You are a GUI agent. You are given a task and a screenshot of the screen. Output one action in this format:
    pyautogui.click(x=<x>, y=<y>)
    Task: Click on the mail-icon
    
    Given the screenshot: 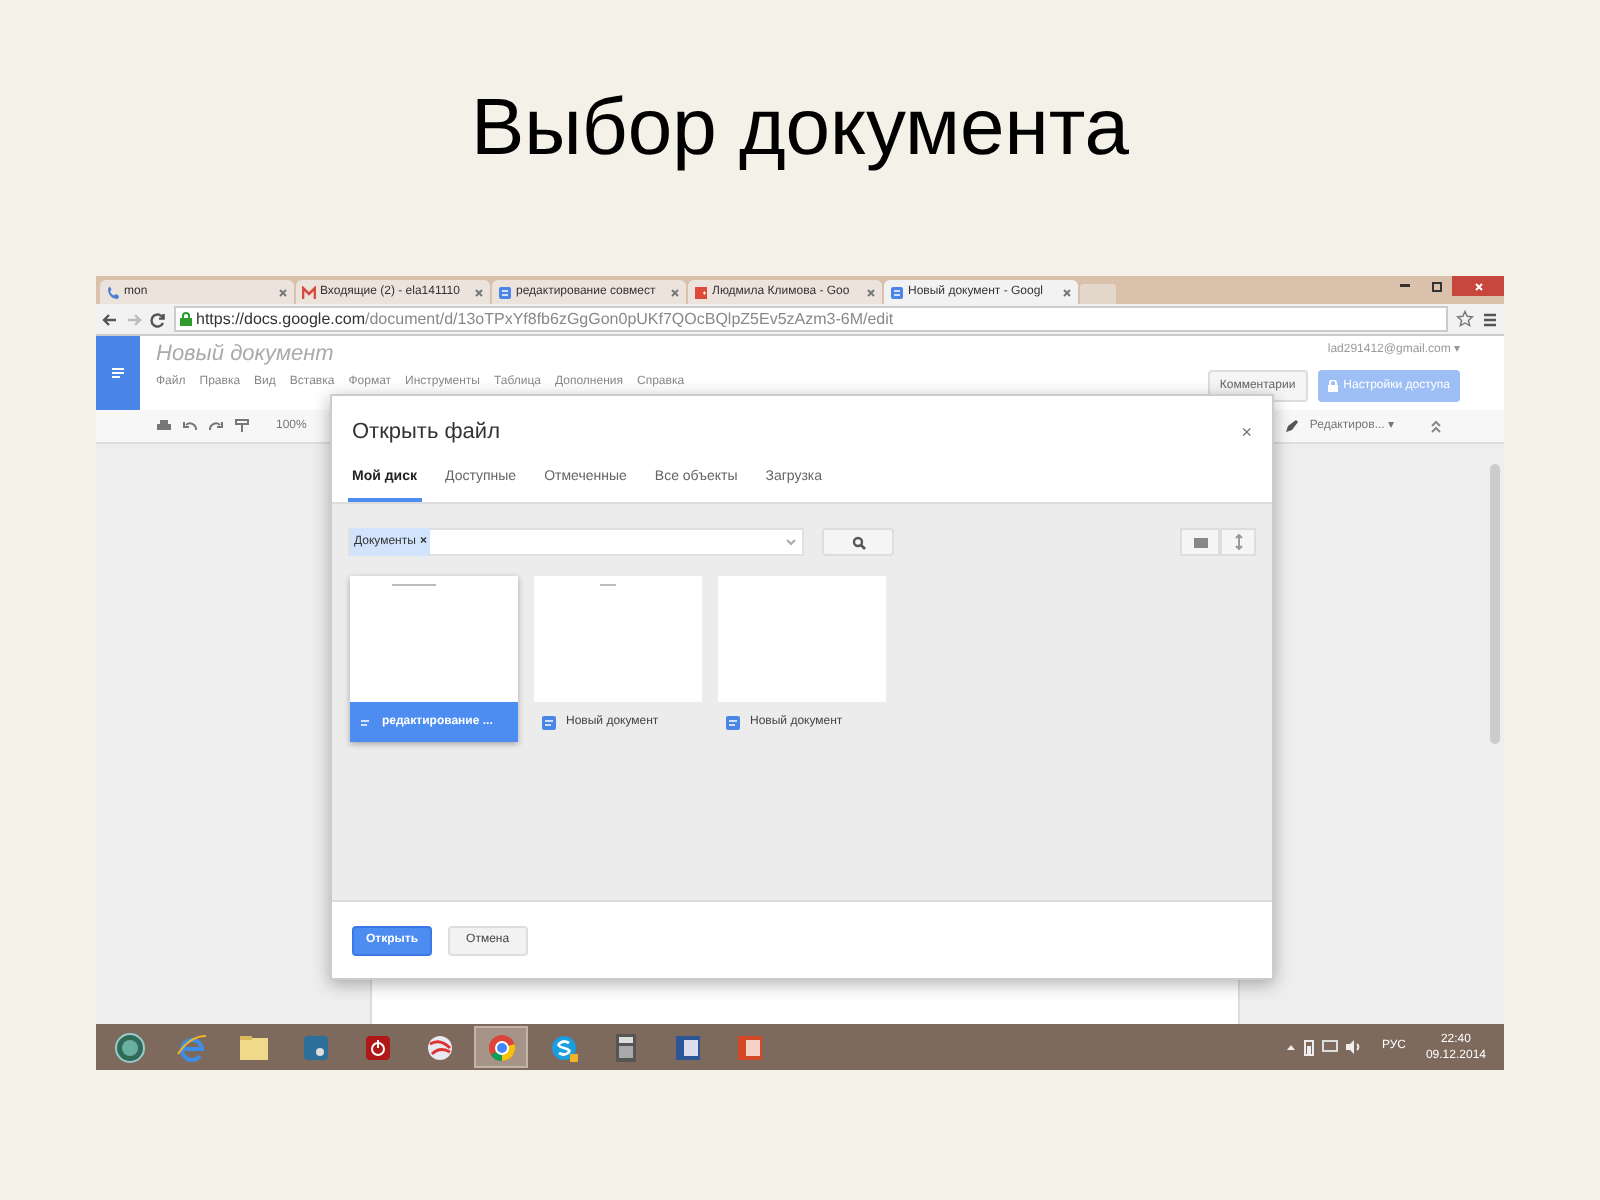 What is the action you would take?
    pyautogui.click(x=309, y=292)
    